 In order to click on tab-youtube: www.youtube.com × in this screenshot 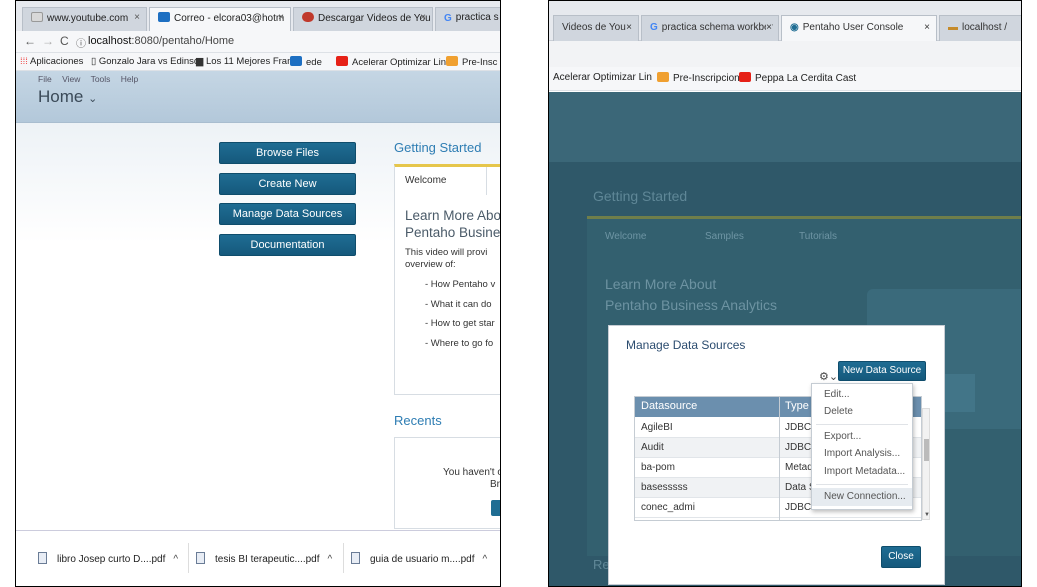, I will do `click(84, 19)`.